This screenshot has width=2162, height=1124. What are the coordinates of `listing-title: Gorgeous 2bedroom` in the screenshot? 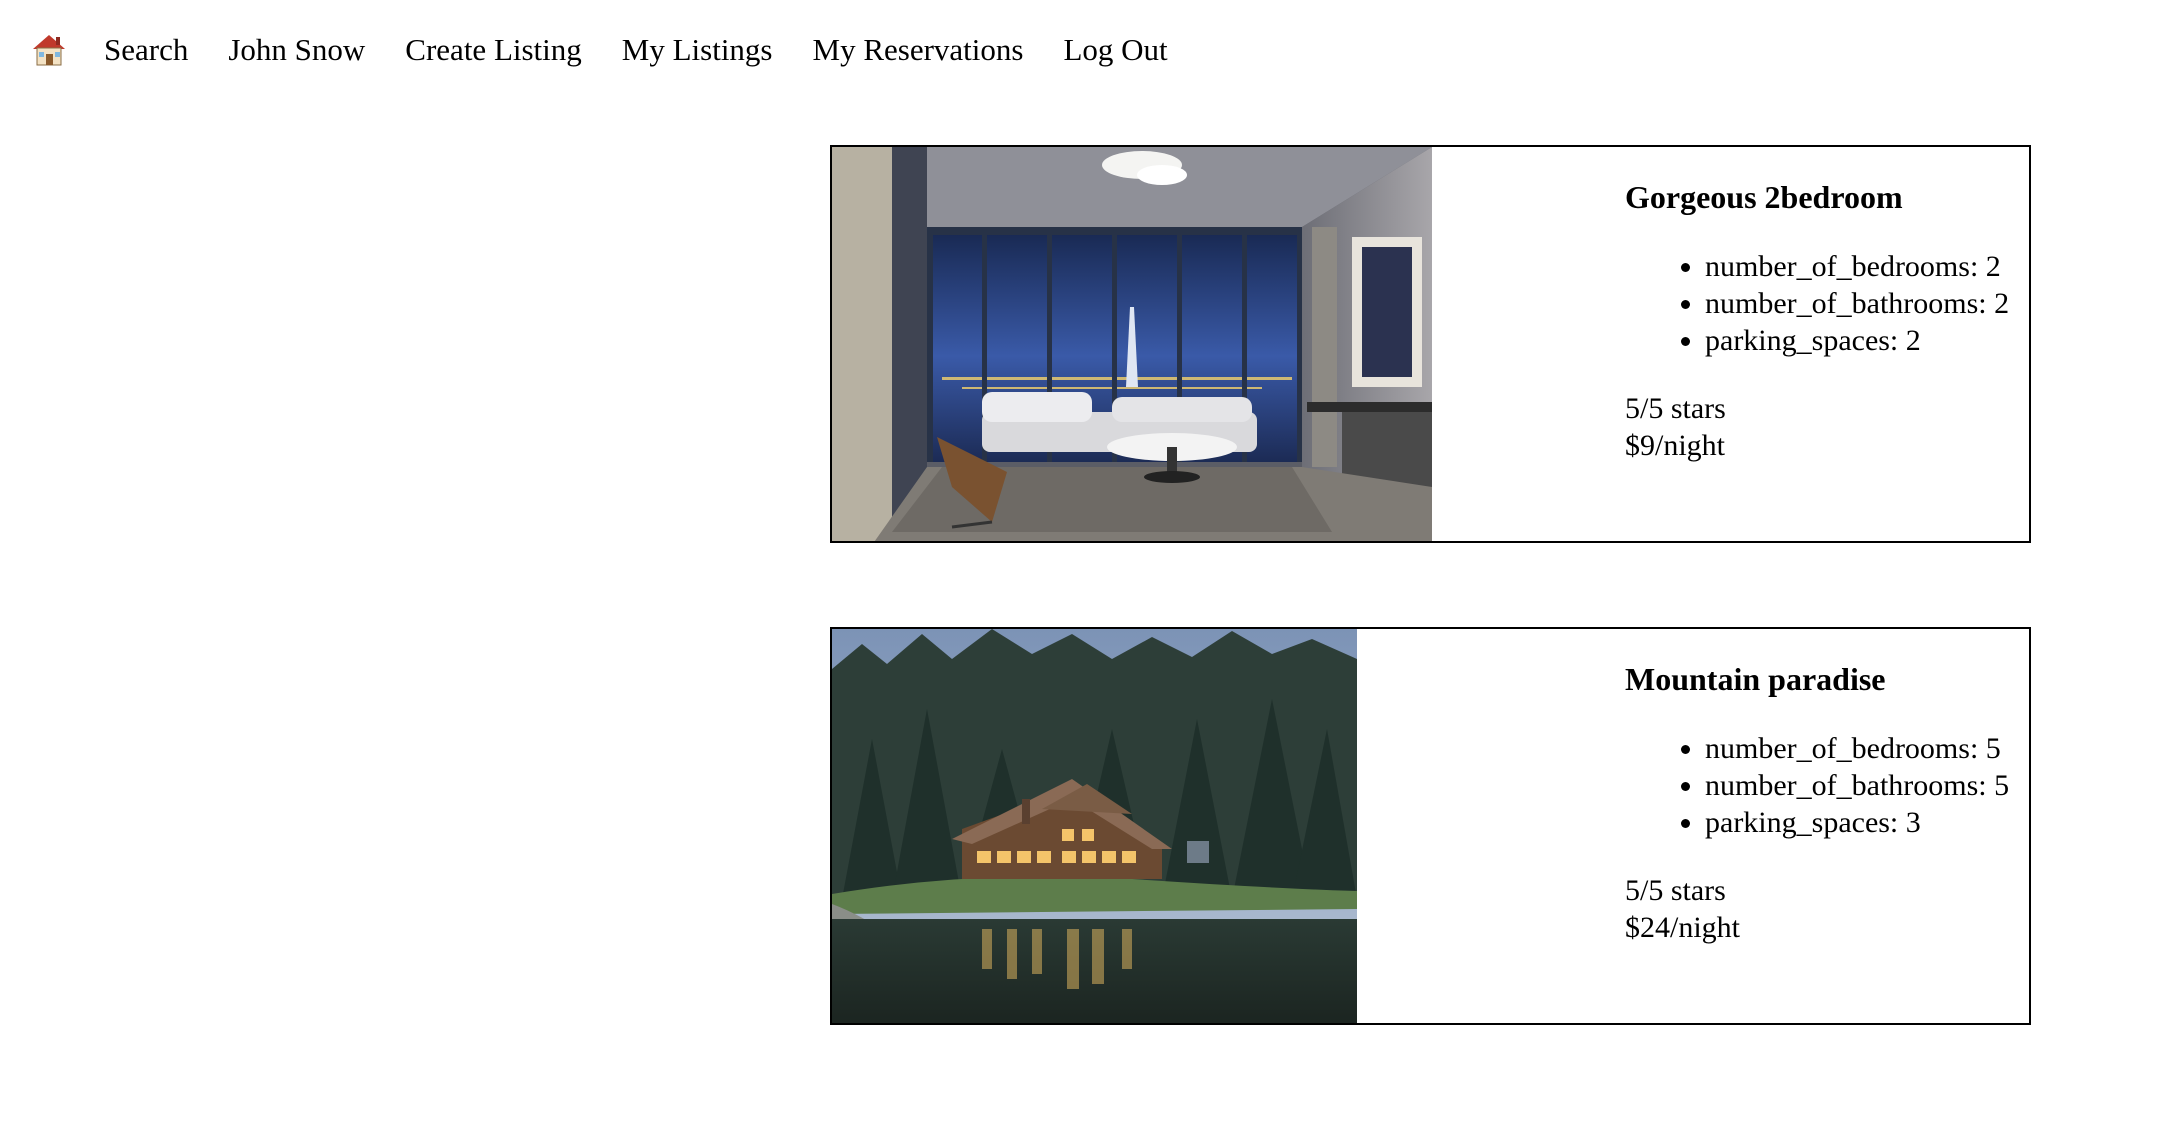 It's located at (1764, 197).